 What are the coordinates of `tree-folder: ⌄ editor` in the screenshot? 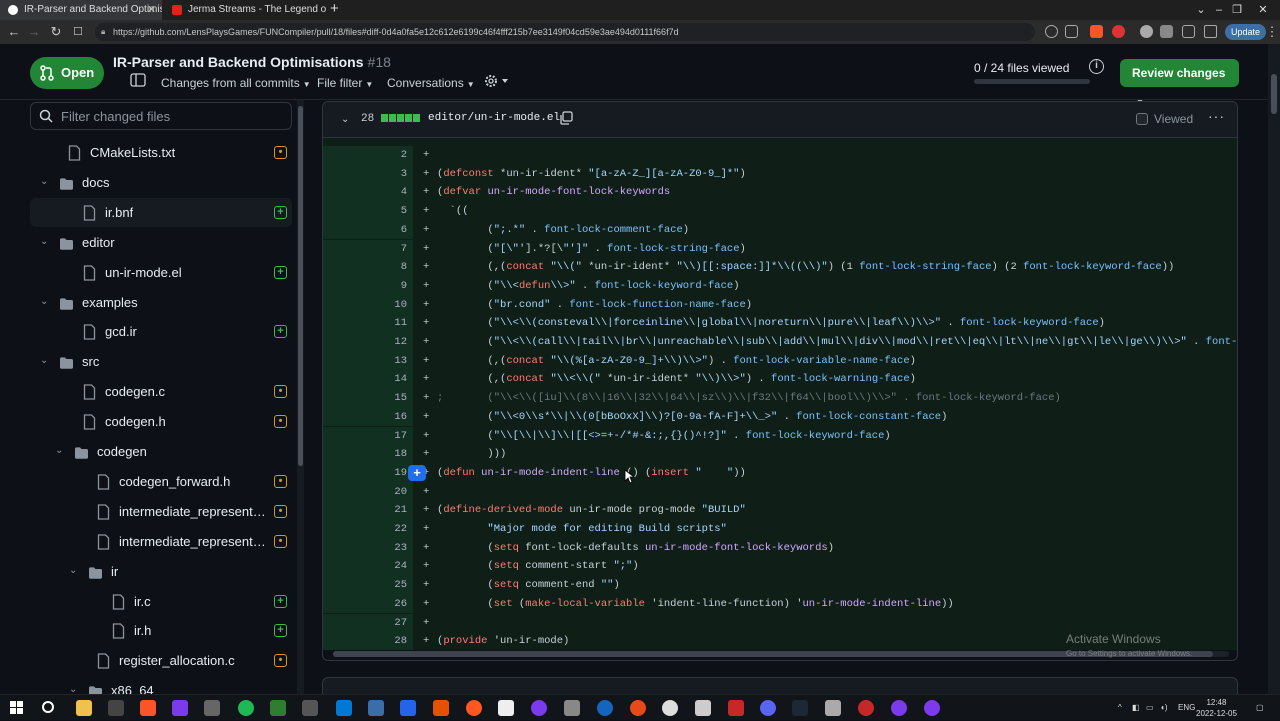 It's located at (161, 242).